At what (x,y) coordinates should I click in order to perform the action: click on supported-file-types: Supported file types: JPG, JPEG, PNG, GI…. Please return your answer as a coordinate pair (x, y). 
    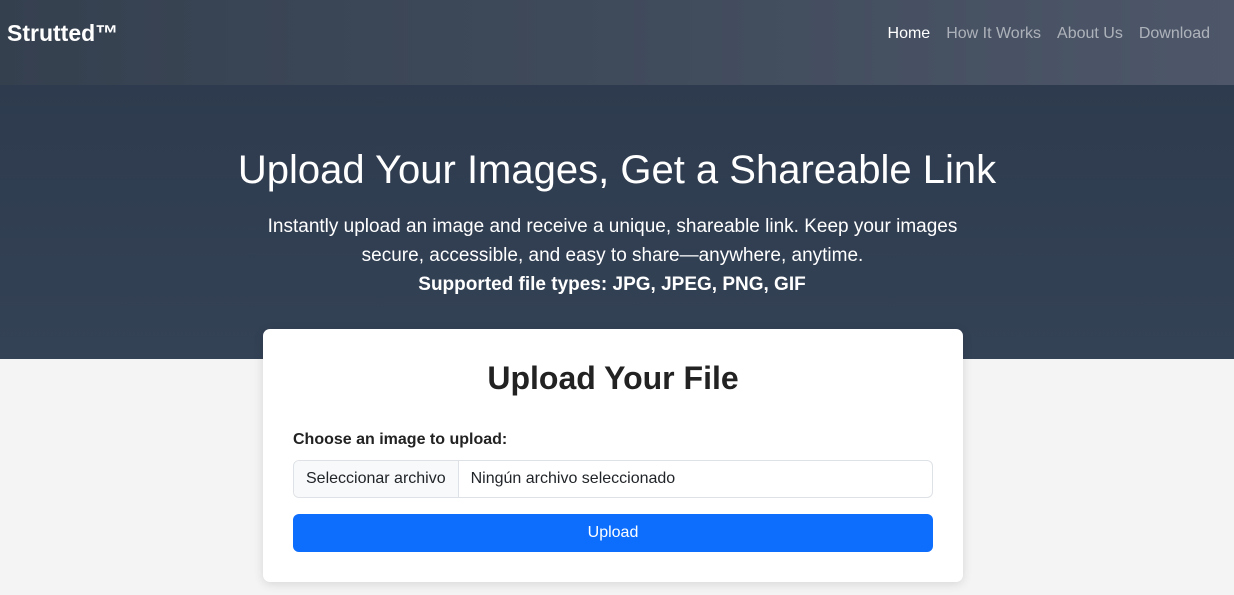
    Looking at the image, I should click on (612, 284).